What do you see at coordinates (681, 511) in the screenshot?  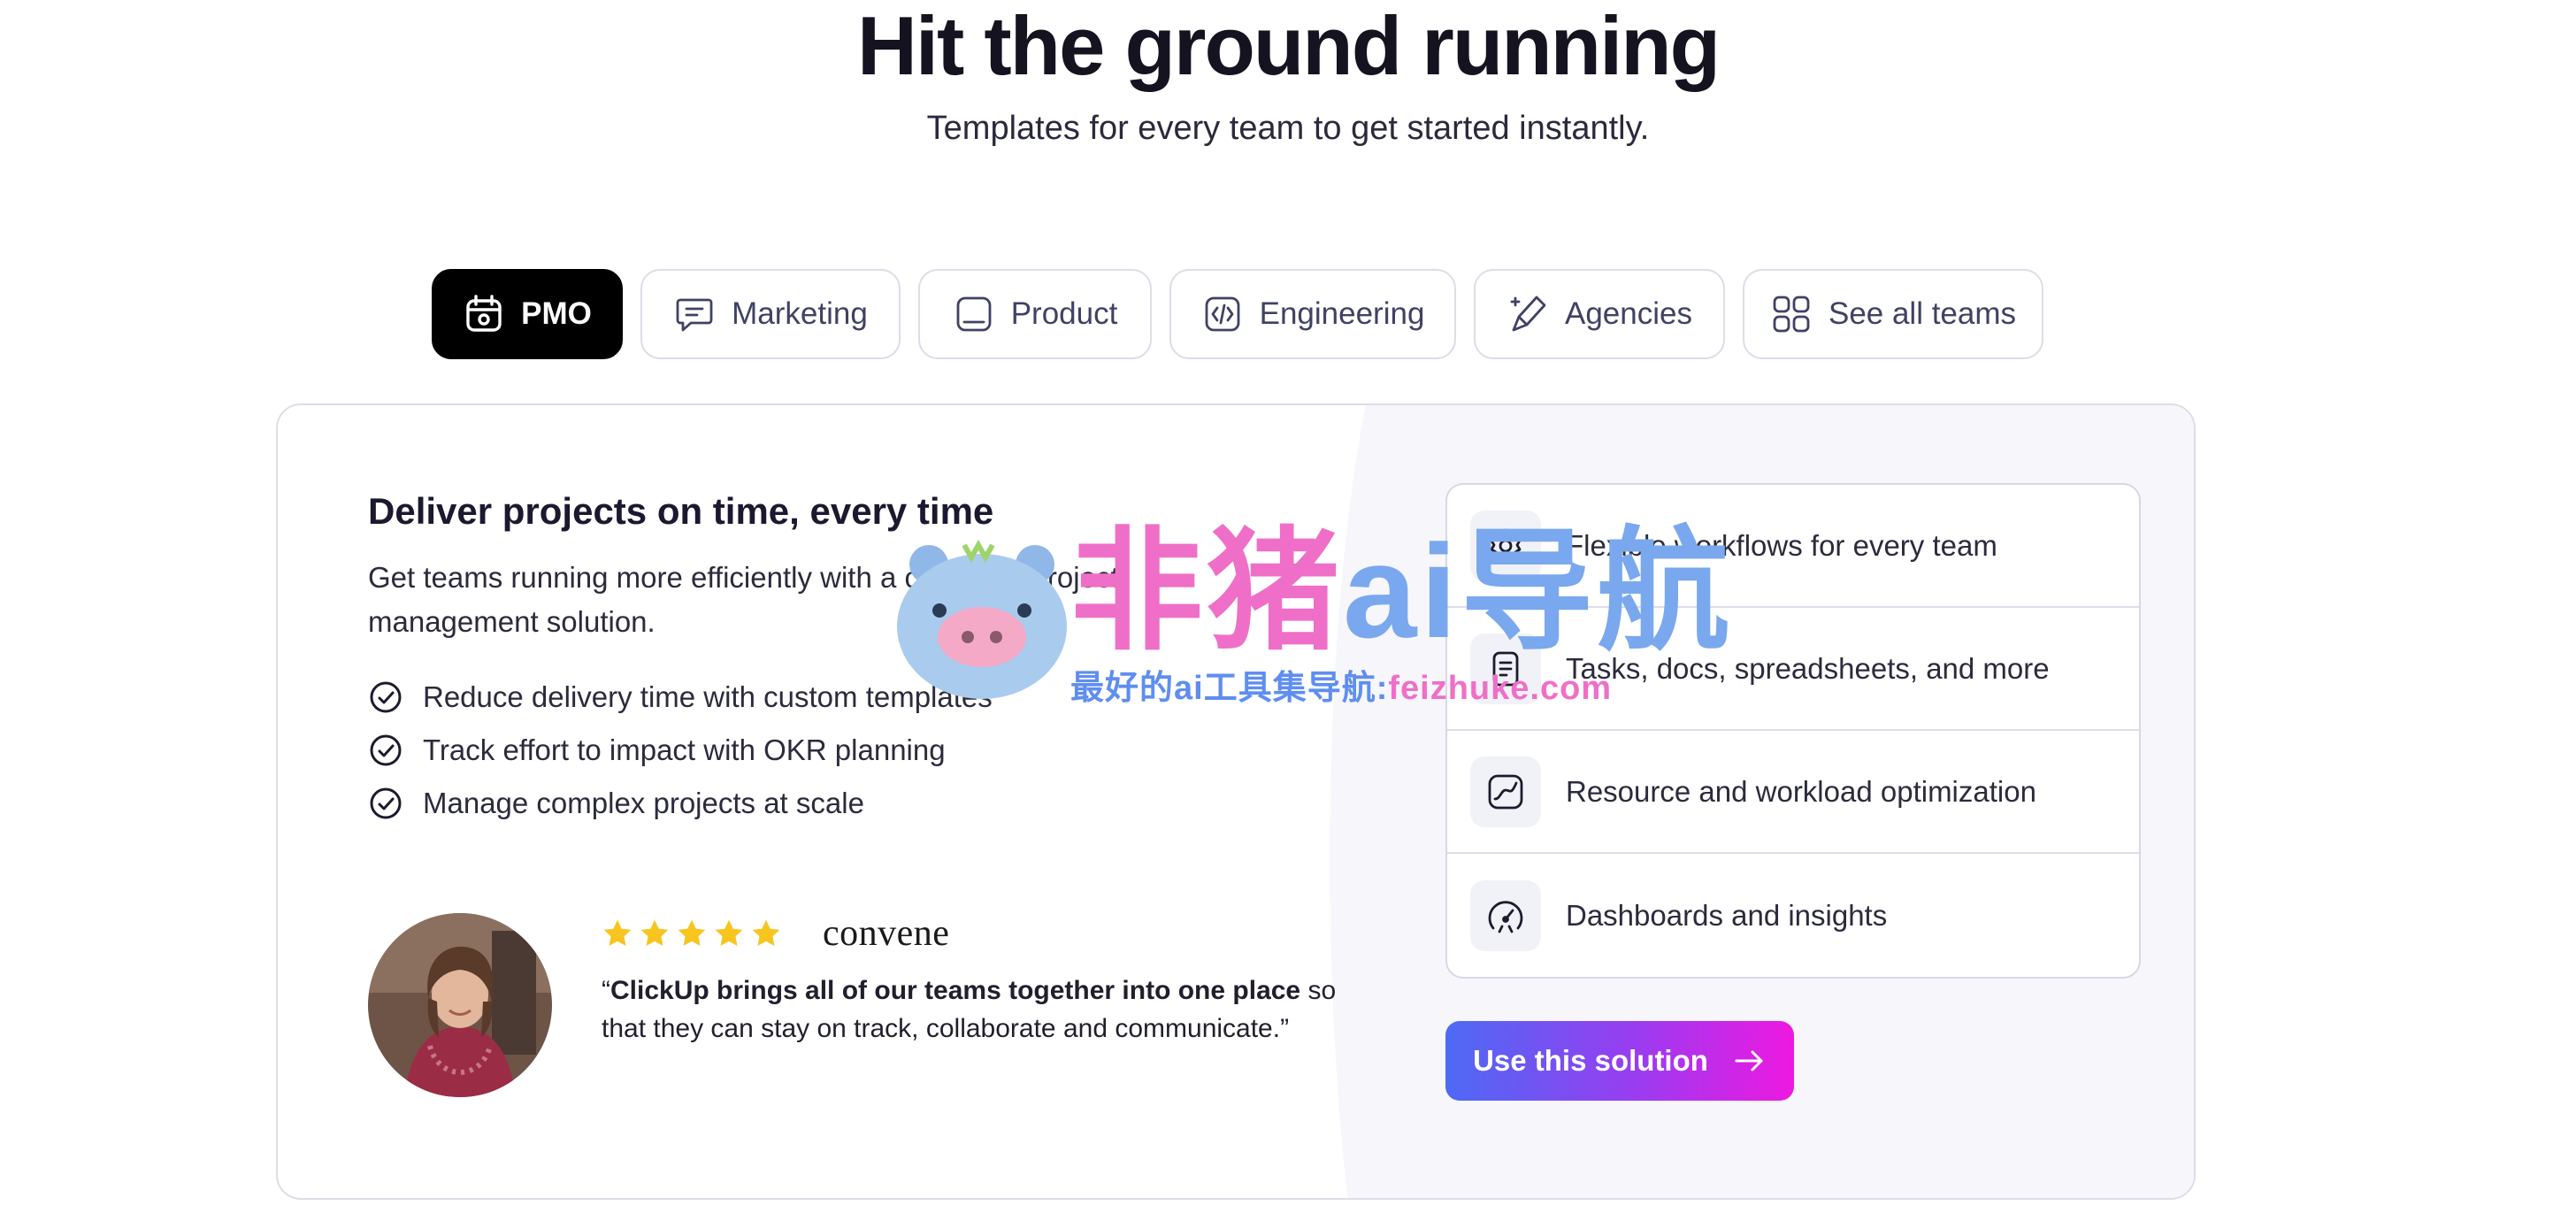 I see `solution-heading: Deliver projects on time, every time` at bounding box center [681, 511].